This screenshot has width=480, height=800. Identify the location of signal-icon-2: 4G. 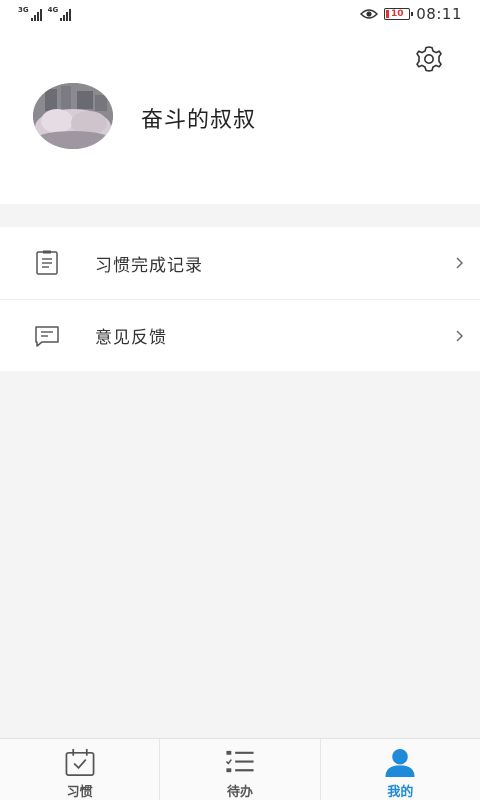
(60, 14).